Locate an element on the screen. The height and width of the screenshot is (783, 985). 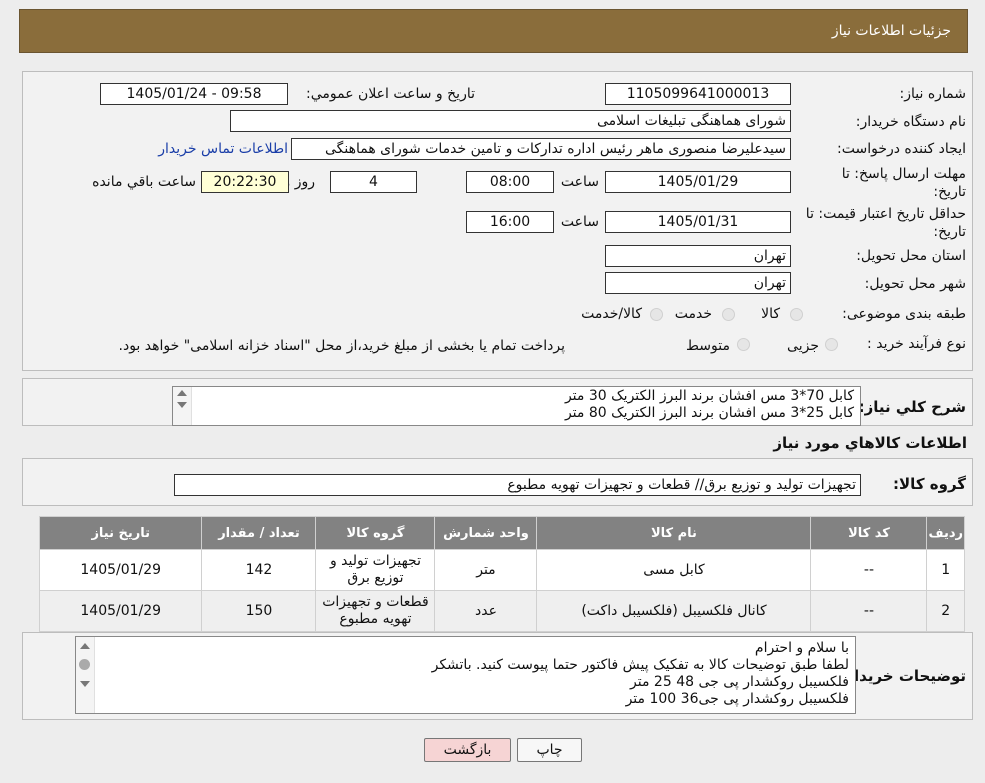
summary-label: شرح کلي نياز: is located at coordinates (912, 407).